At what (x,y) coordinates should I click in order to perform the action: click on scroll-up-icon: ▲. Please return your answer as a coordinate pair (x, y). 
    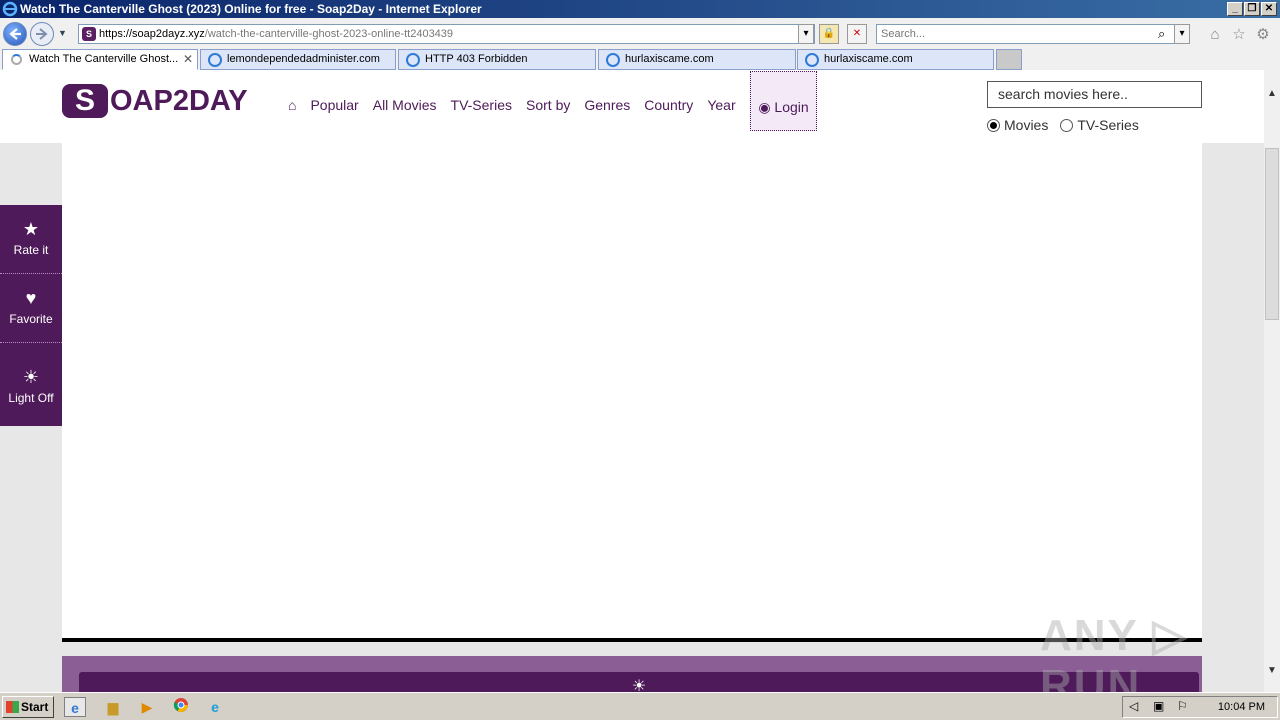
    Looking at the image, I should click on (1272, 94).